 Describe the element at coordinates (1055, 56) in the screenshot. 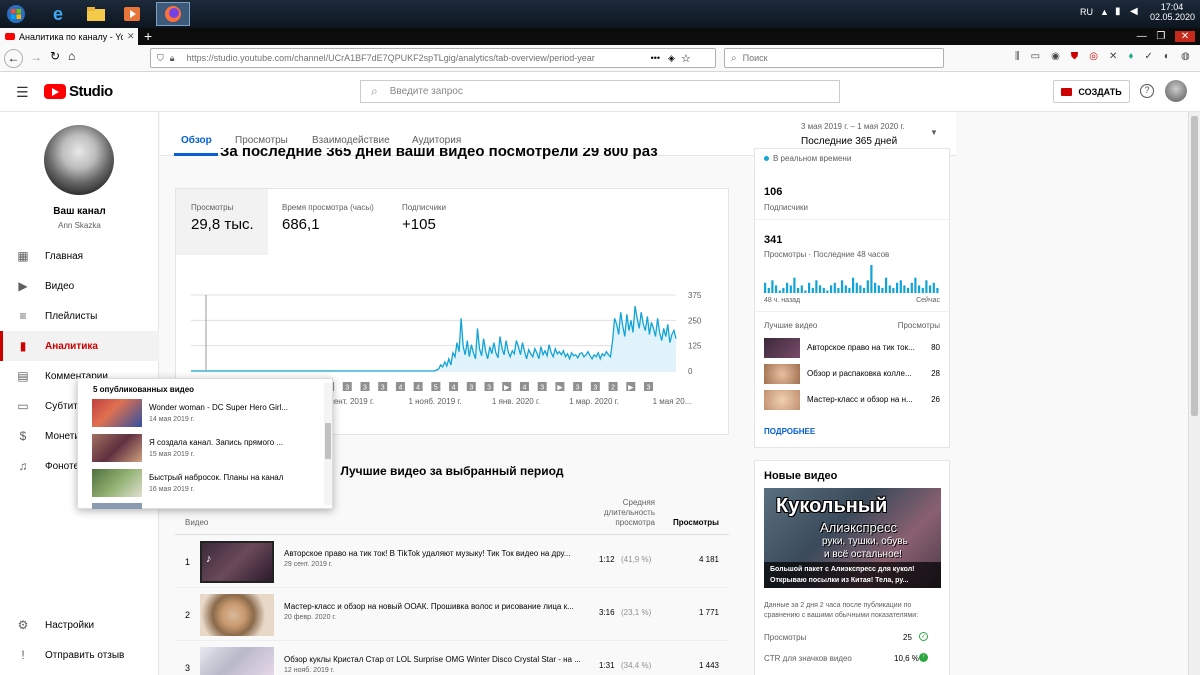

I see `account-icon: ◉` at that location.